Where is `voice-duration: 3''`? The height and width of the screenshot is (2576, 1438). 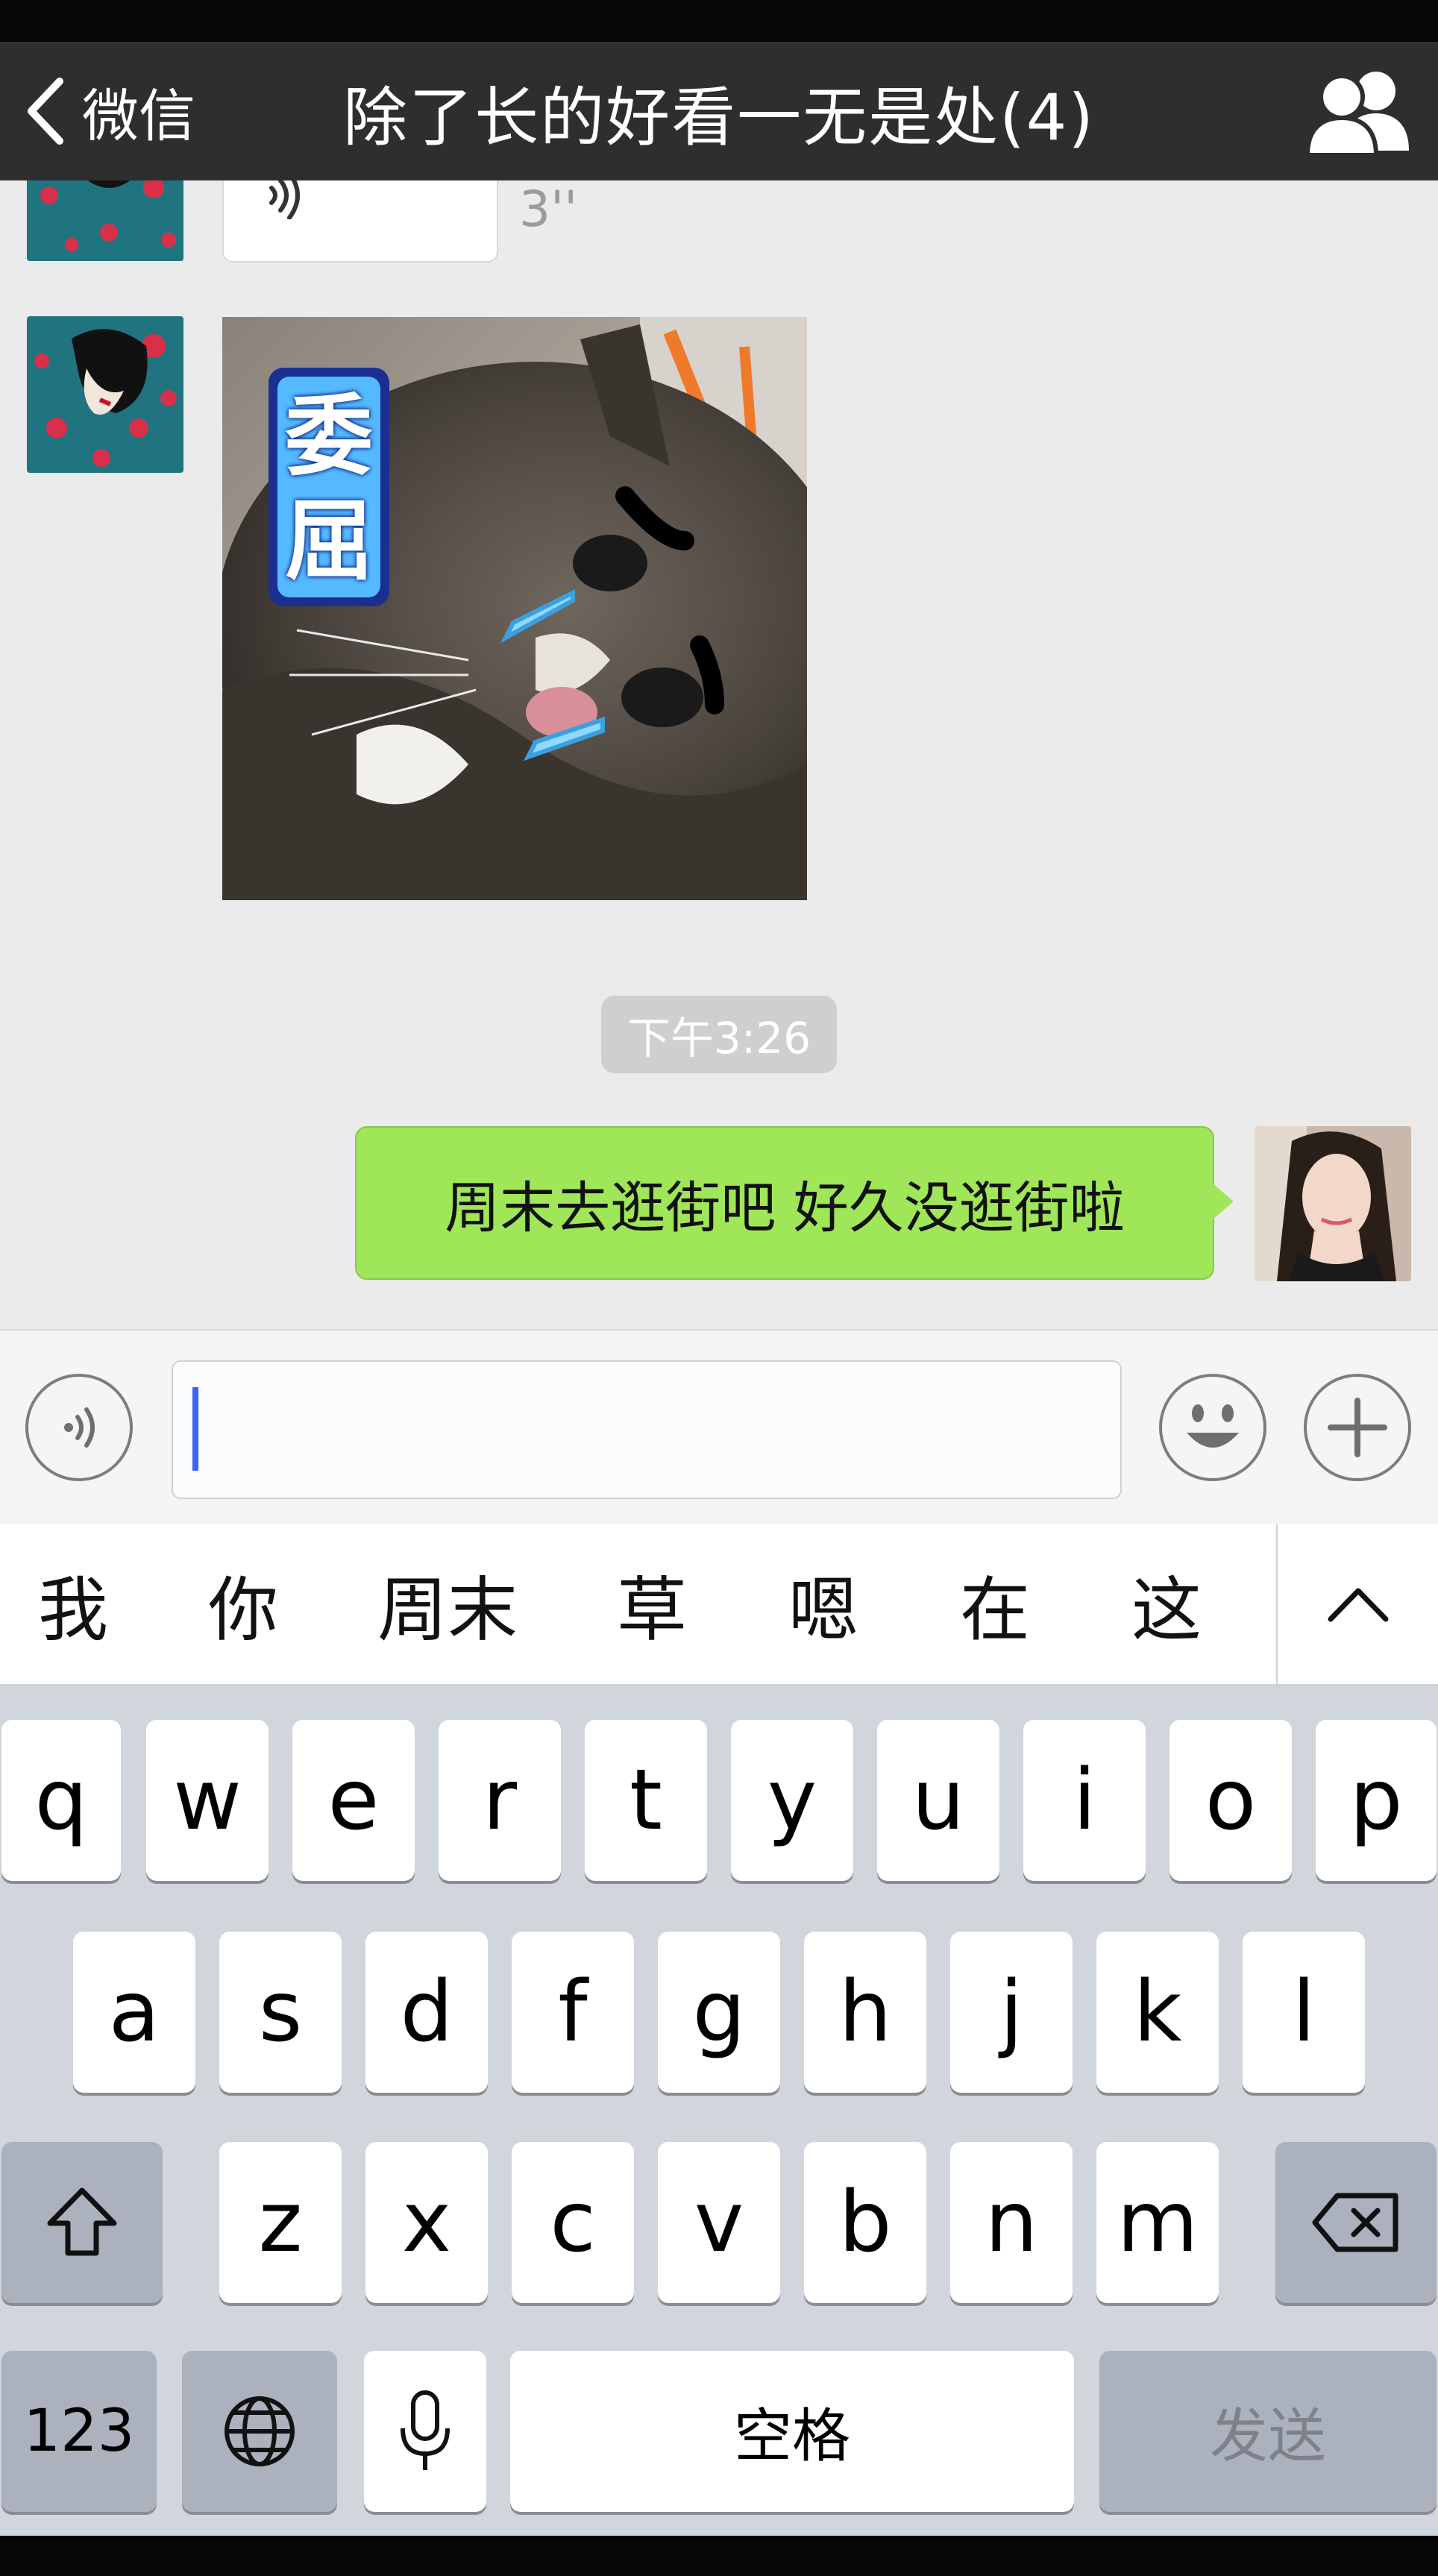 voice-duration: 3'' is located at coordinates (548, 209).